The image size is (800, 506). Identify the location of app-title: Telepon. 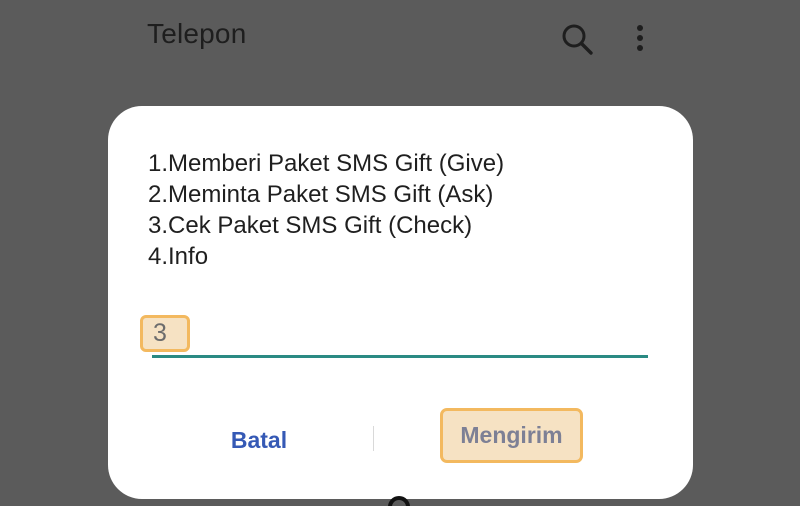
(197, 33).